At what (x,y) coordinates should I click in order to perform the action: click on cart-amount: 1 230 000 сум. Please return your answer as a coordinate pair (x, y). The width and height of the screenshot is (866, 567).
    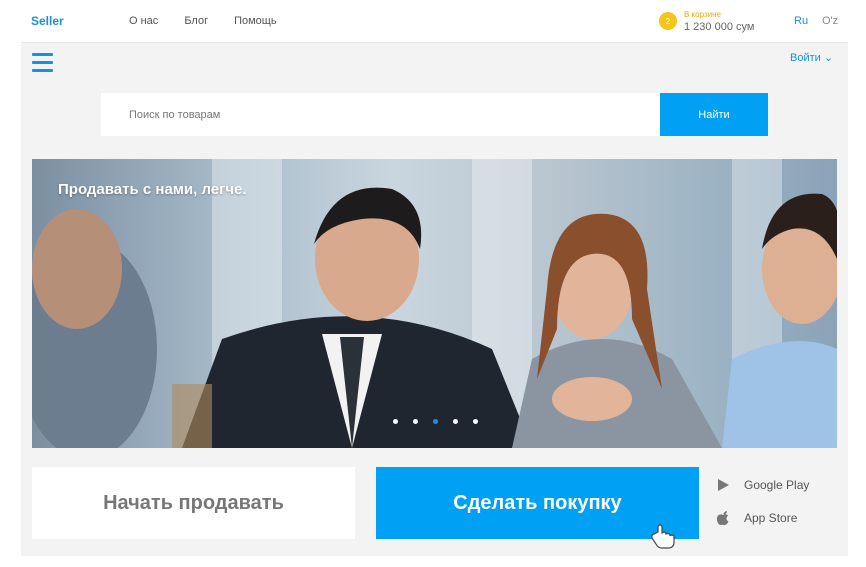
    Looking at the image, I should click on (719, 27).